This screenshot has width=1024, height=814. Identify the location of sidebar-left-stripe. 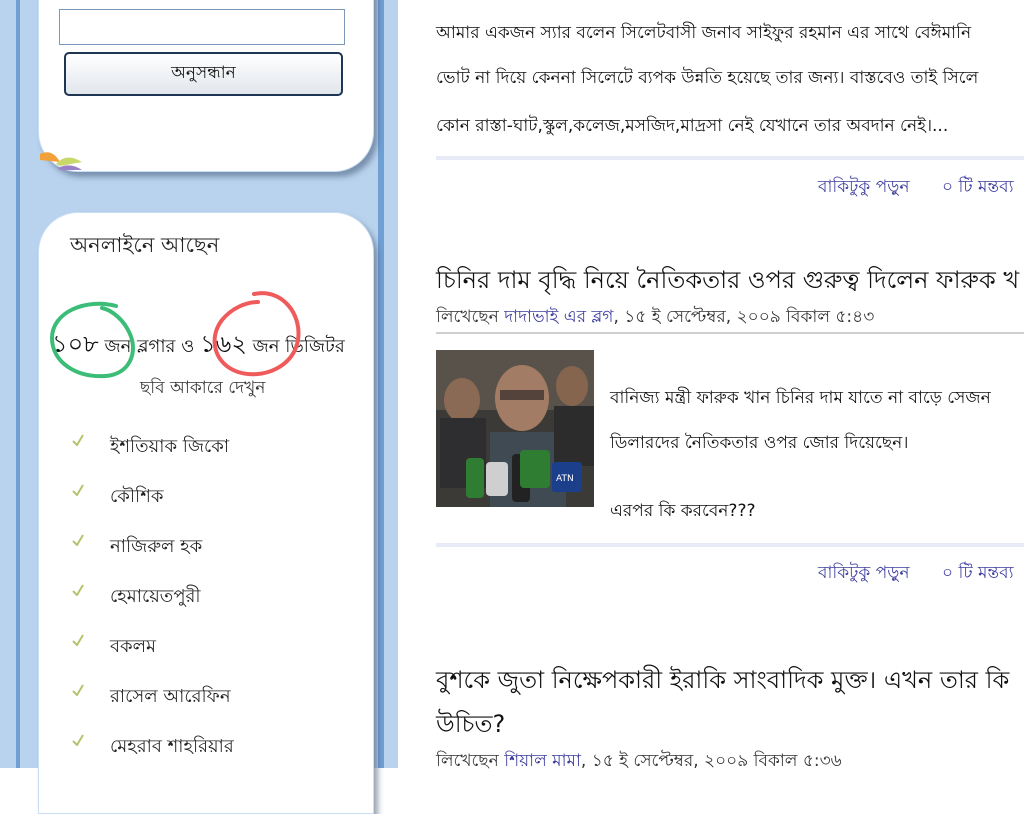
(18, 384).